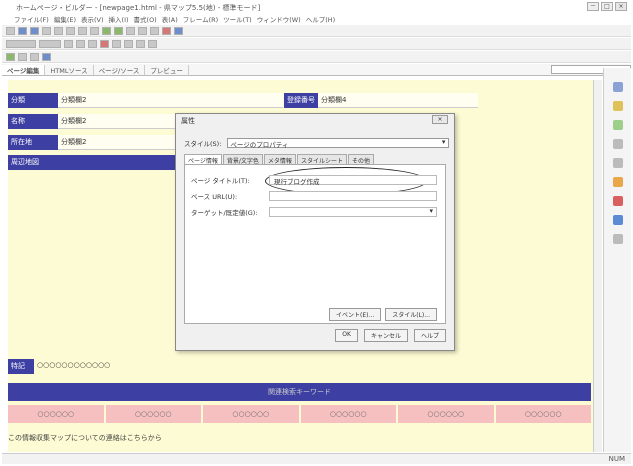  Describe the element at coordinates (33, 142) in the screenshot. I see `address-label: 所在地` at that location.